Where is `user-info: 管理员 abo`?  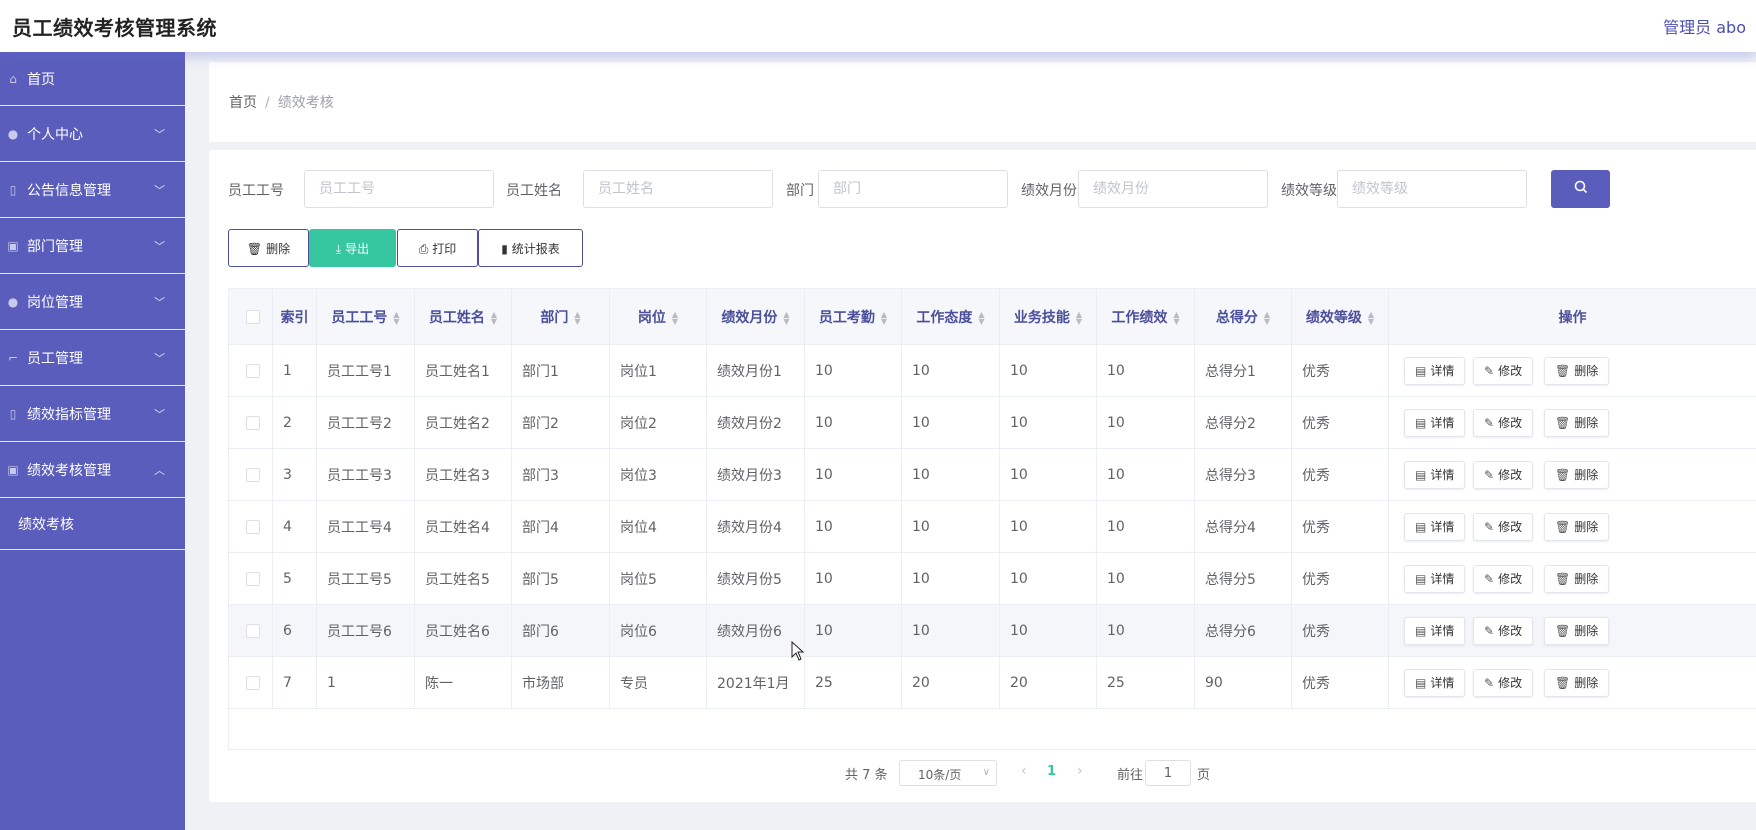
user-info: 管理员 abo is located at coordinates (1704, 26).